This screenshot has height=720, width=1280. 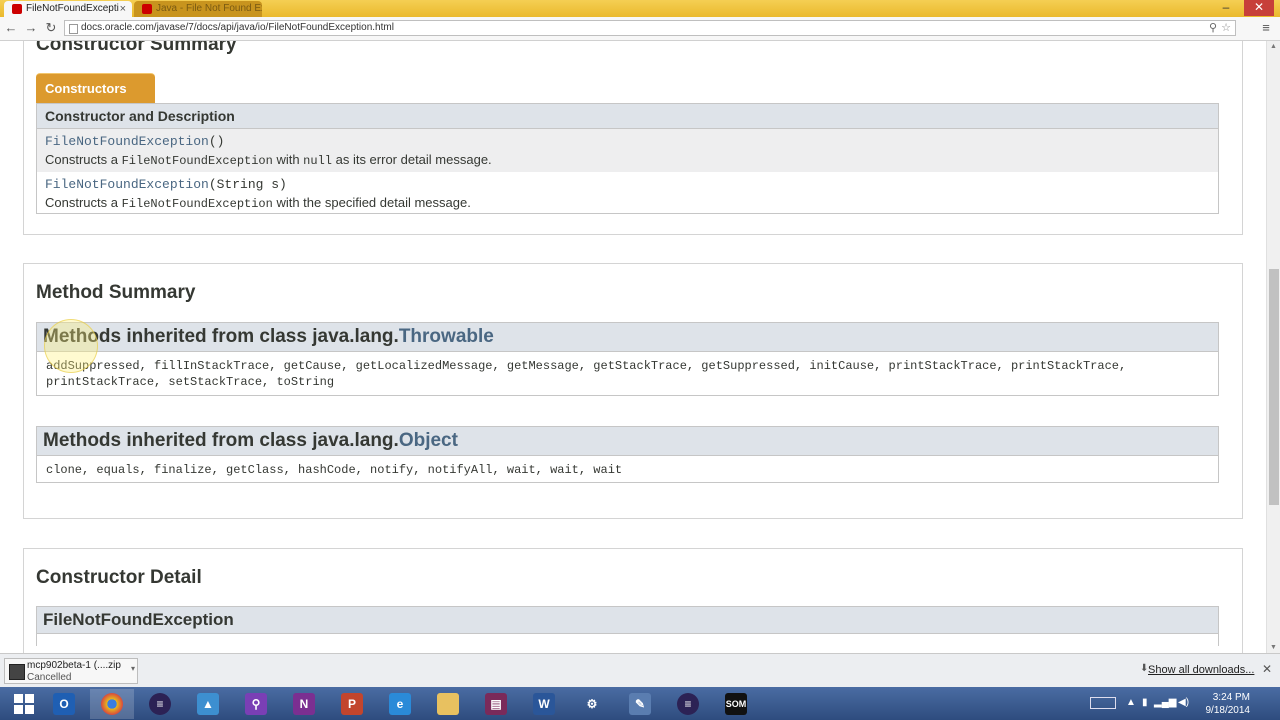 I want to click on page-icon, so click(x=73, y=29).